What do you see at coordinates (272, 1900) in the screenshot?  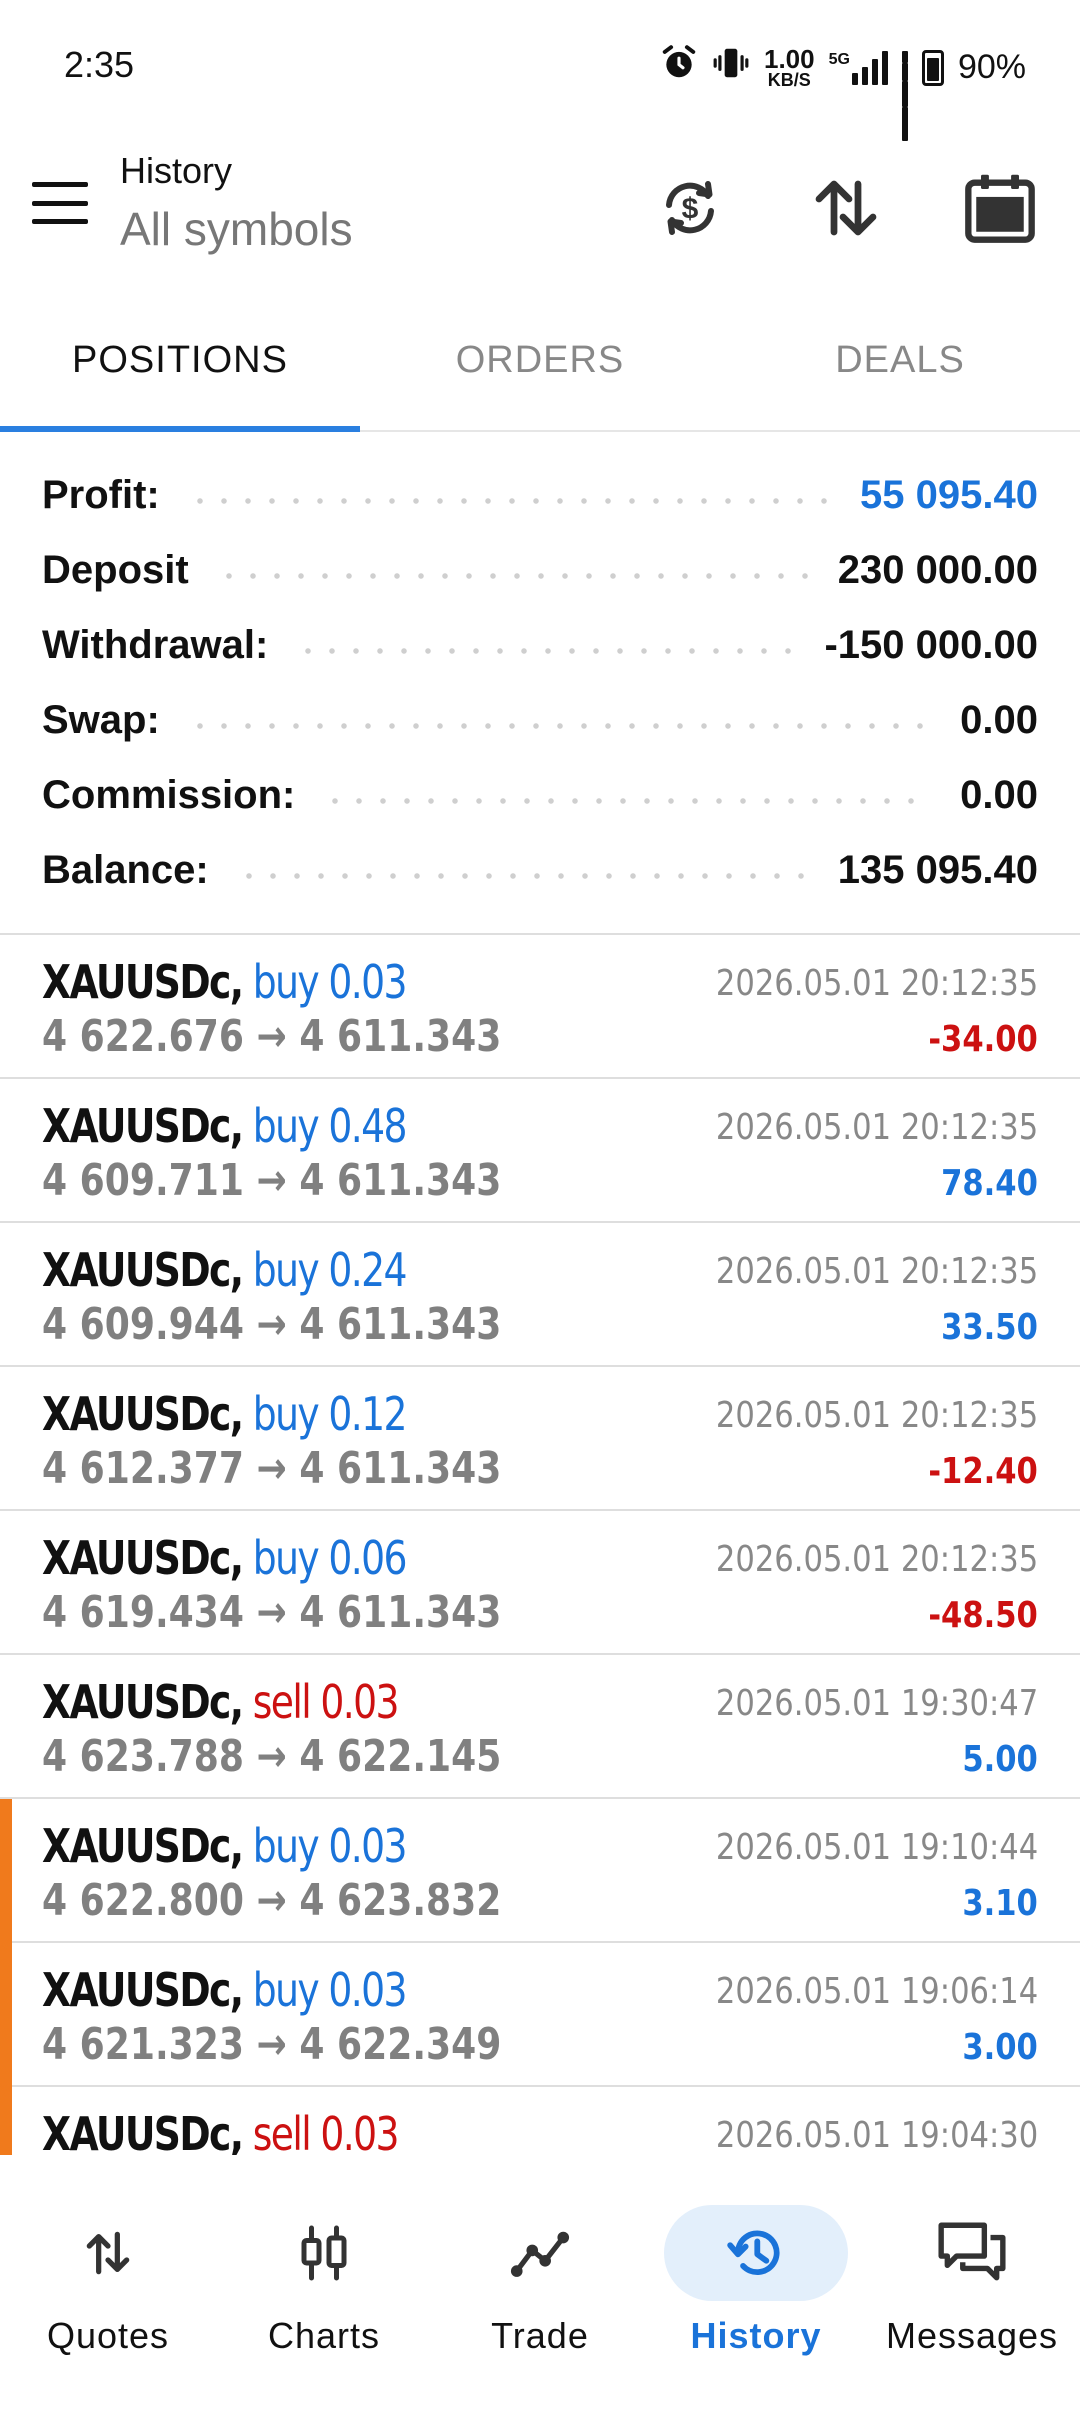 I see `position-prices: 4 622.800 → 4 623.832` at bounding box center [272, 1900].